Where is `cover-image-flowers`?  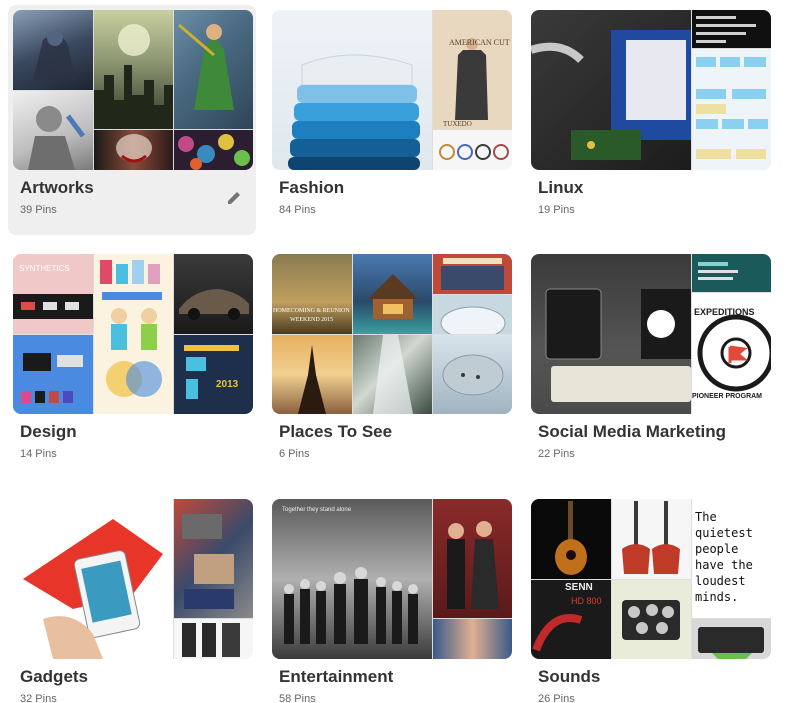
cover-image-flowers is located at coordinates (213, 150).